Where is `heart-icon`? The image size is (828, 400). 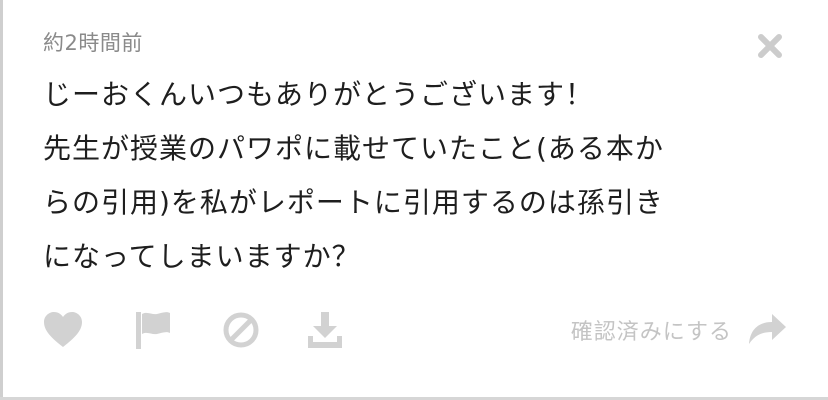
heart-icon is located at coordinates (63, 329).